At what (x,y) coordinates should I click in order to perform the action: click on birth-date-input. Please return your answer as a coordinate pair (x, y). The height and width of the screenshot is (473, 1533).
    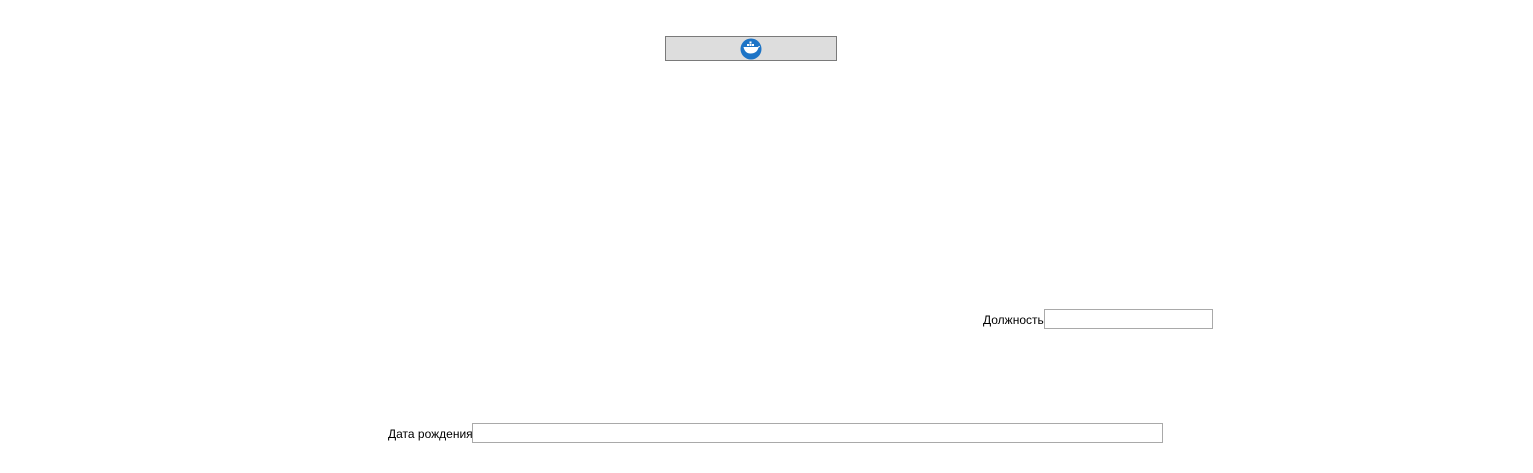
    Looking at the image, I should click on (817, 433).